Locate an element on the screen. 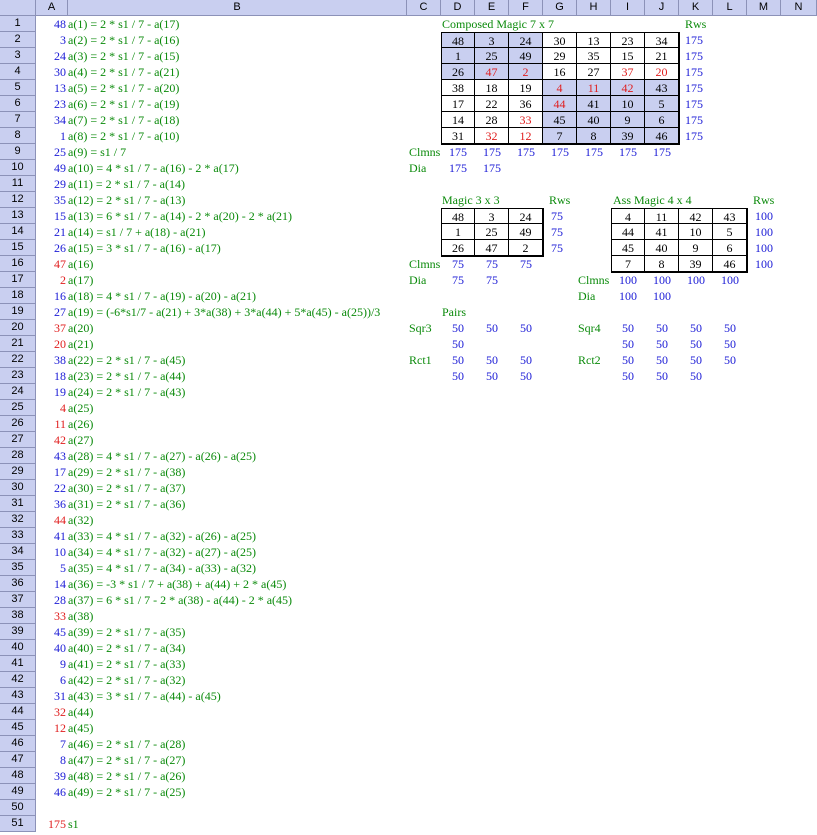  row-header-2: 2 is located at coordinates (18, 40).